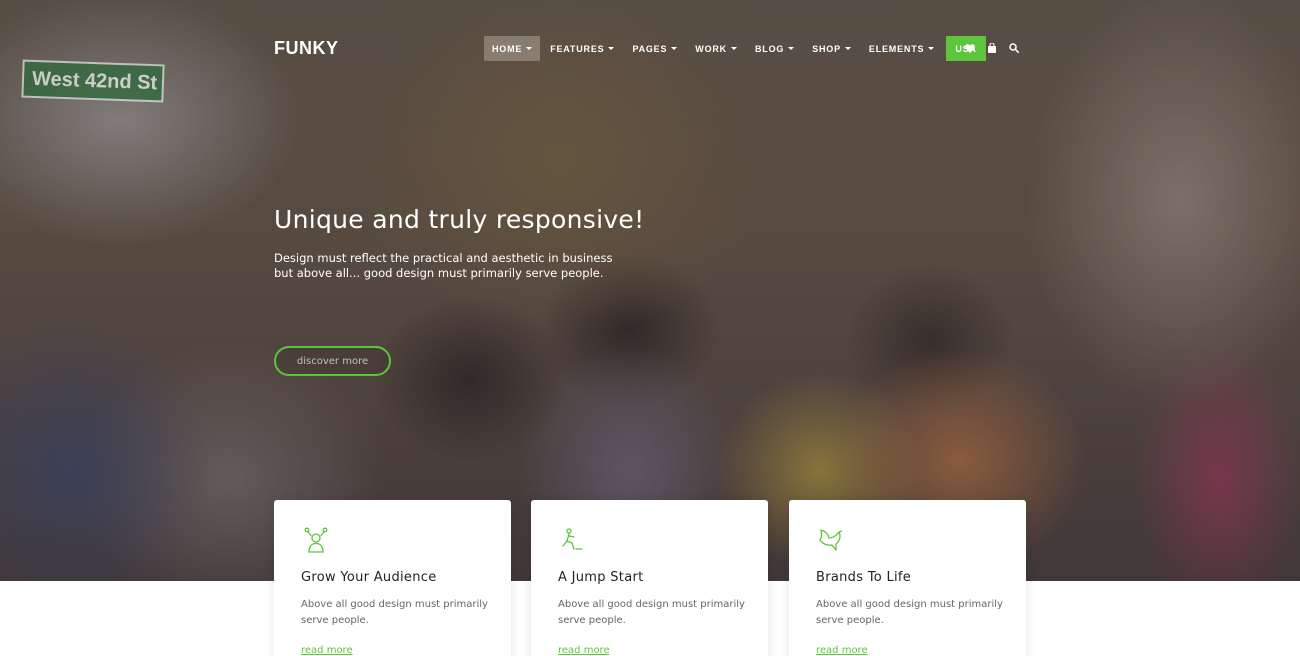  What do you see at coordinates (507, 48) in the screenshot?
I see `nav-item-label: HOME` at bounding box center [507, 48].